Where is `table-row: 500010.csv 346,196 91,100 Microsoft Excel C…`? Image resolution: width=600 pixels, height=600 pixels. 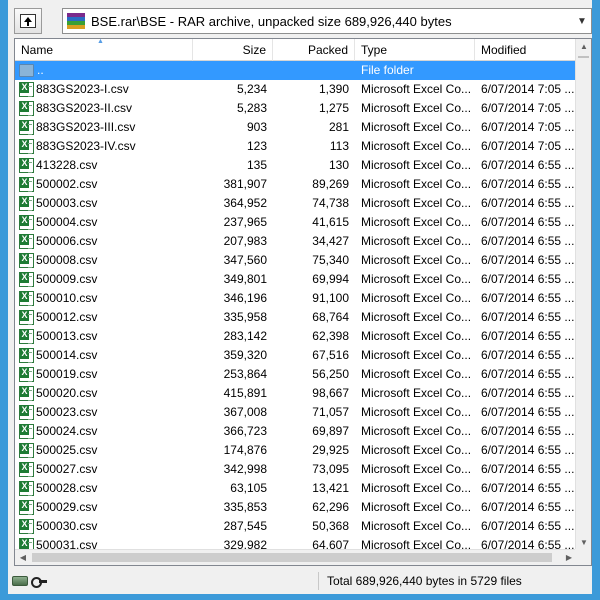 table-row: 500010.csv 346,196 91,100 Microsoft Excel C… is located at coordinates (296, 298).